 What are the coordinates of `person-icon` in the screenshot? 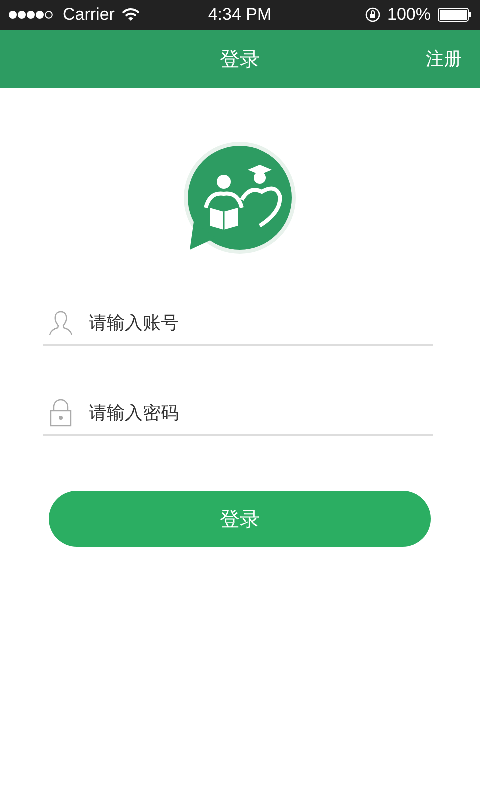 It's located at (61, 323).